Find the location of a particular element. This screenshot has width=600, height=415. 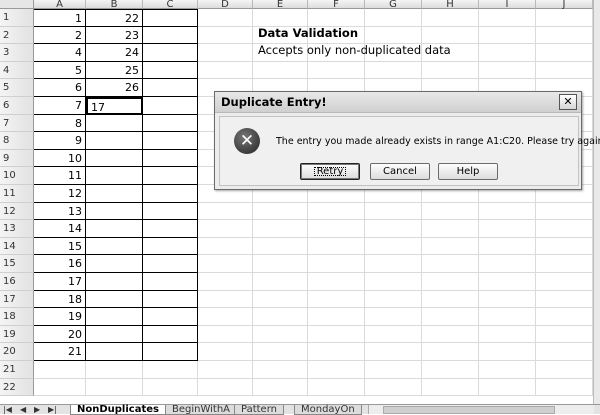

cell-h19 is located at coordinates (450, 334).